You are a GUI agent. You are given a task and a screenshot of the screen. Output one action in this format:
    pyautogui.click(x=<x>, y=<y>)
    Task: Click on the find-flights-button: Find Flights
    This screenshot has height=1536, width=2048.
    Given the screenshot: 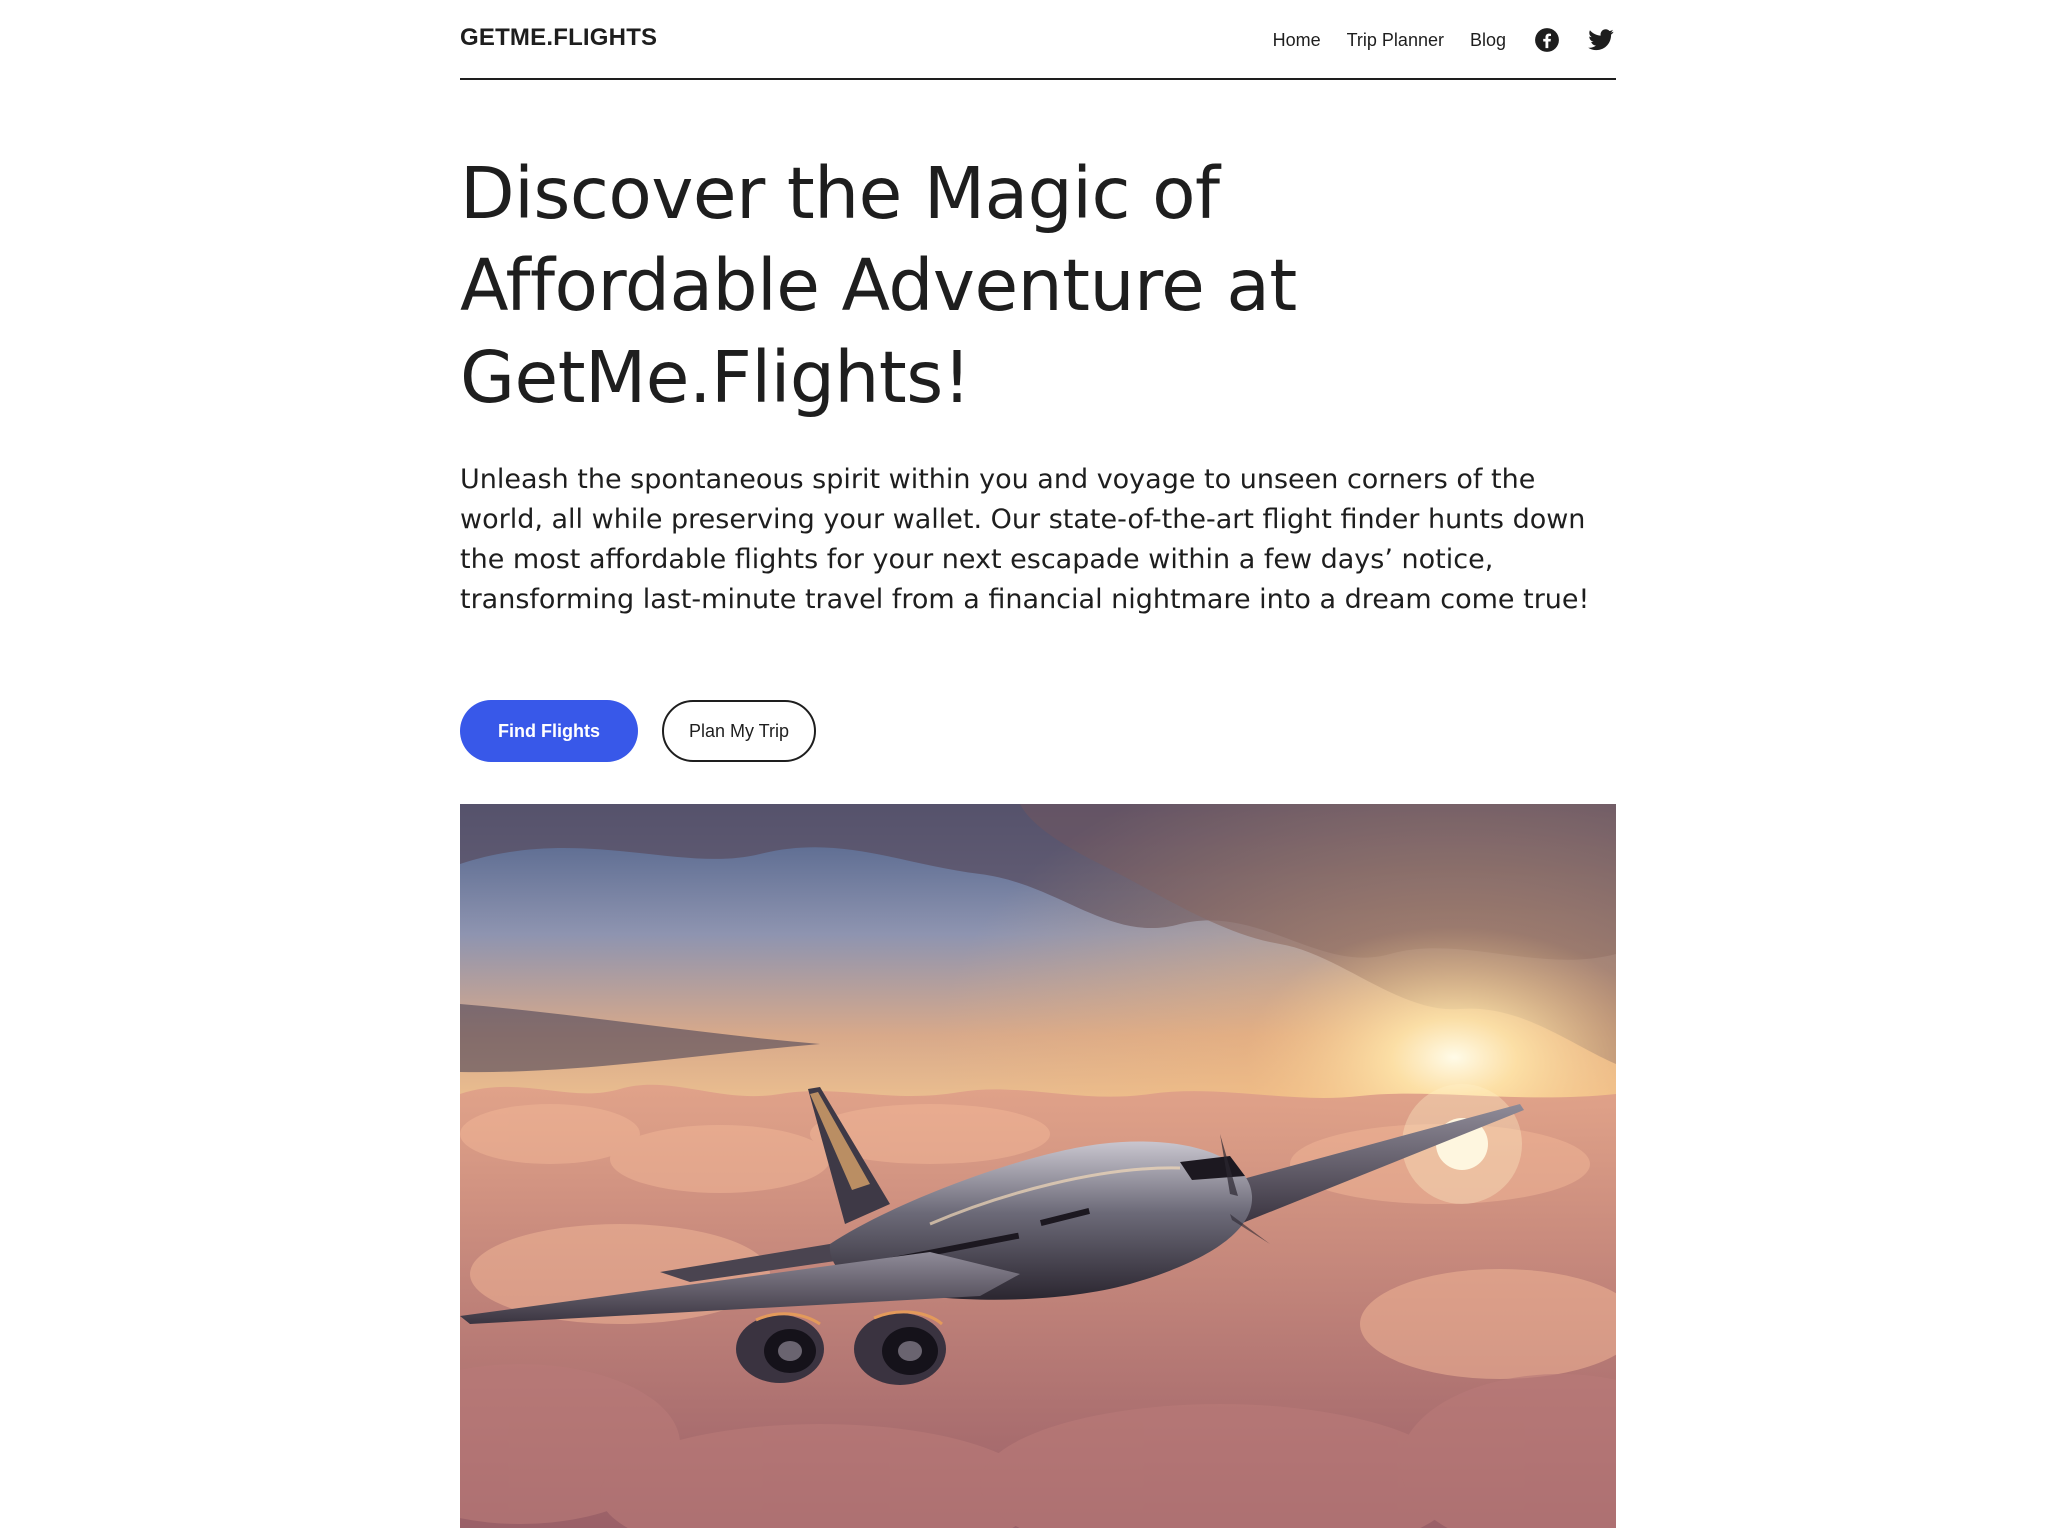 What is the action you would take?
    pyautogui.click(x=549, y=731)
    